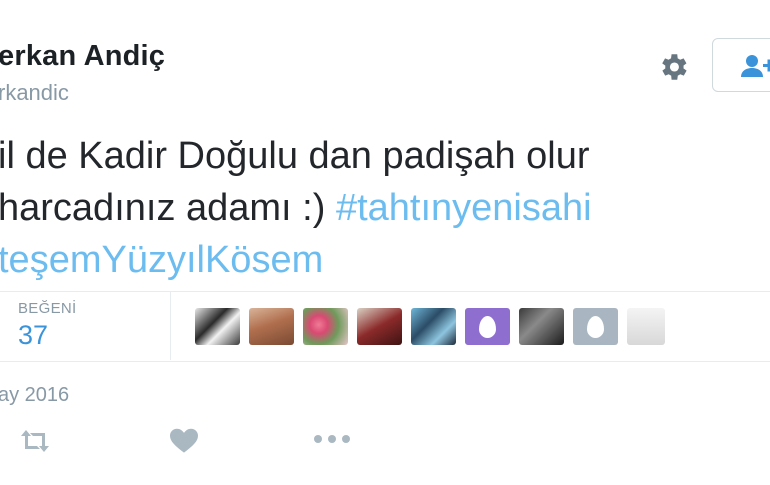  What do you see at coordinates (464, 208) in the screenshot?
I see `hashtag-link: #tahtınyenisahi` at bounding box center [464, 208].